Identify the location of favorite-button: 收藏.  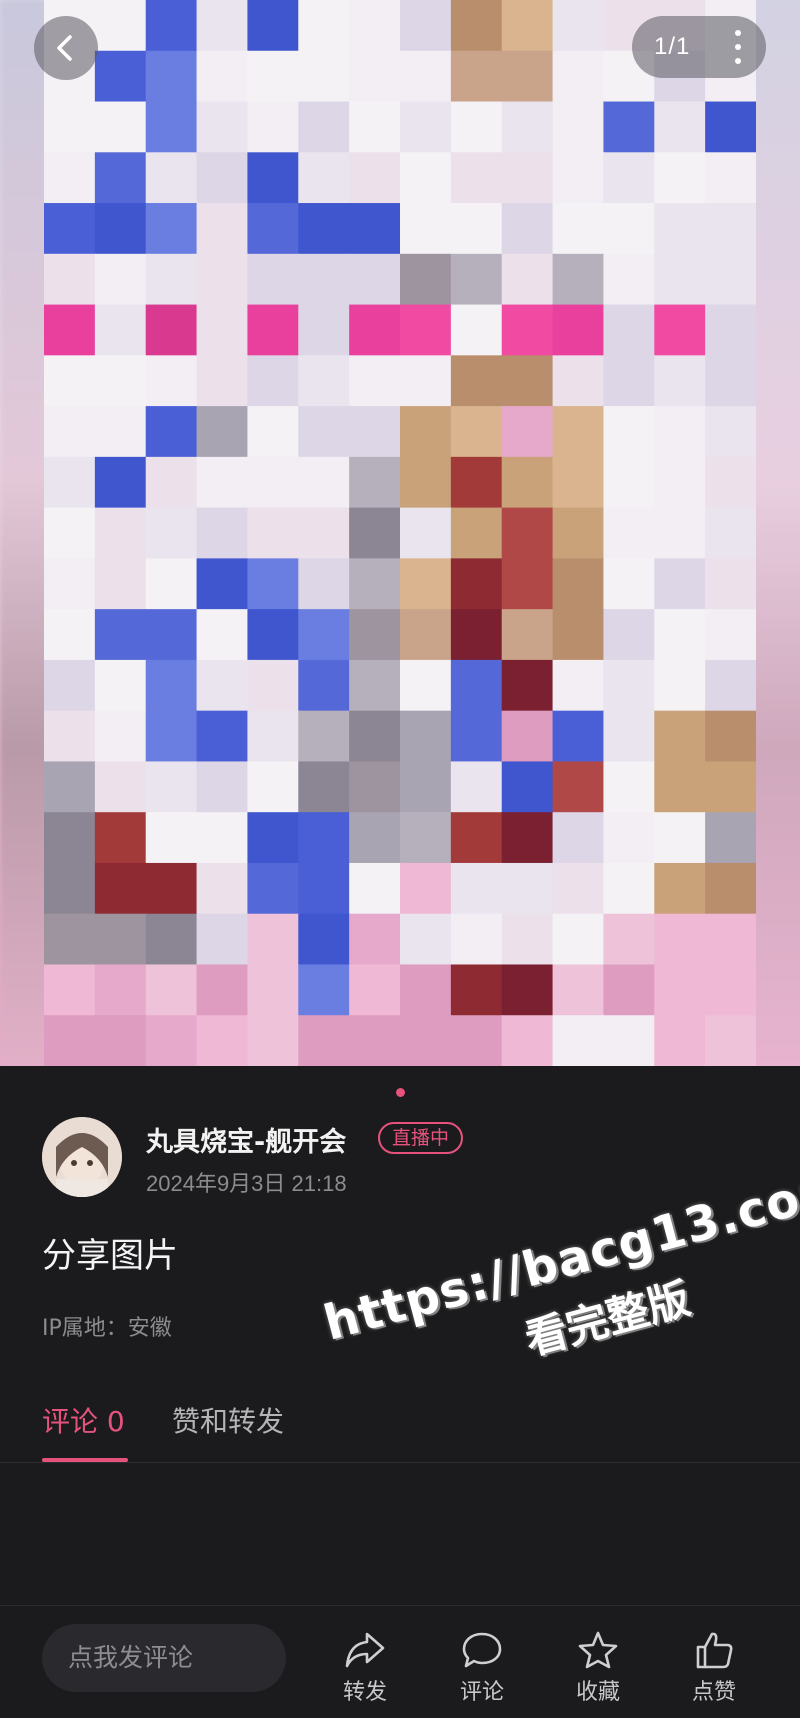
(598, 1668).